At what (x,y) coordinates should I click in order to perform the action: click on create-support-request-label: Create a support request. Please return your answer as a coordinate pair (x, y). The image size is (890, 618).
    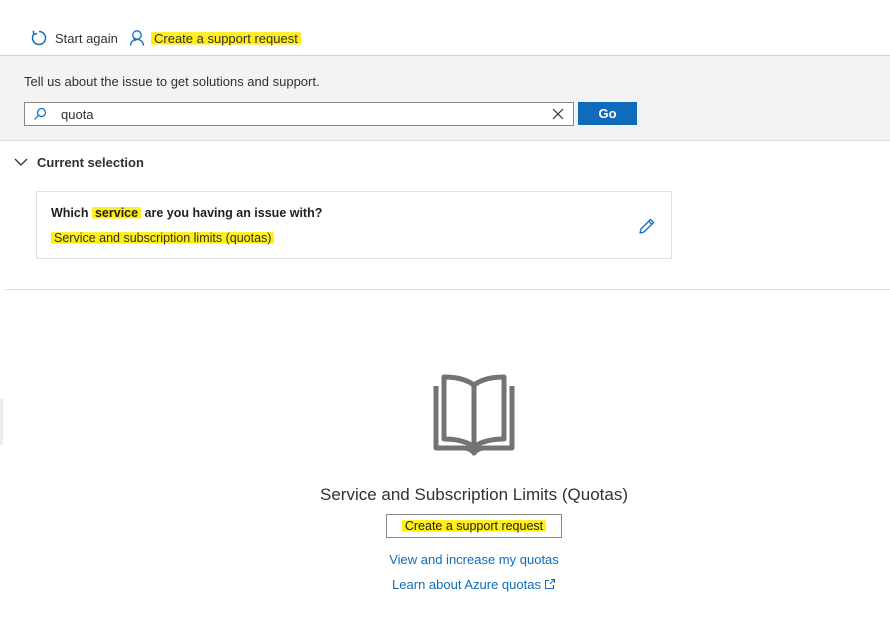
    Looking at the image, I should click on (474, 526).